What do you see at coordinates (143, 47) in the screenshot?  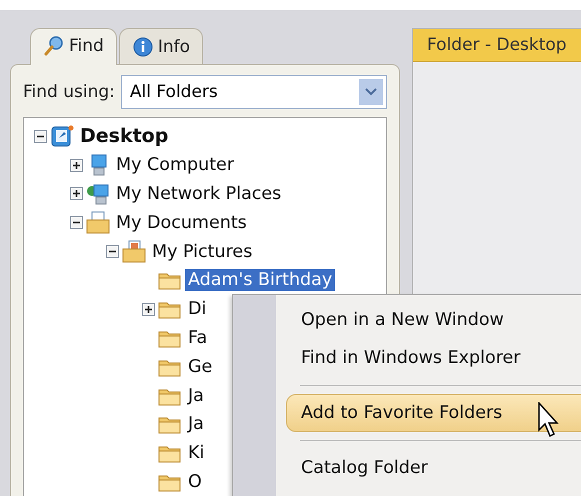 I see `info-icon` at bounding box center [143, 47].